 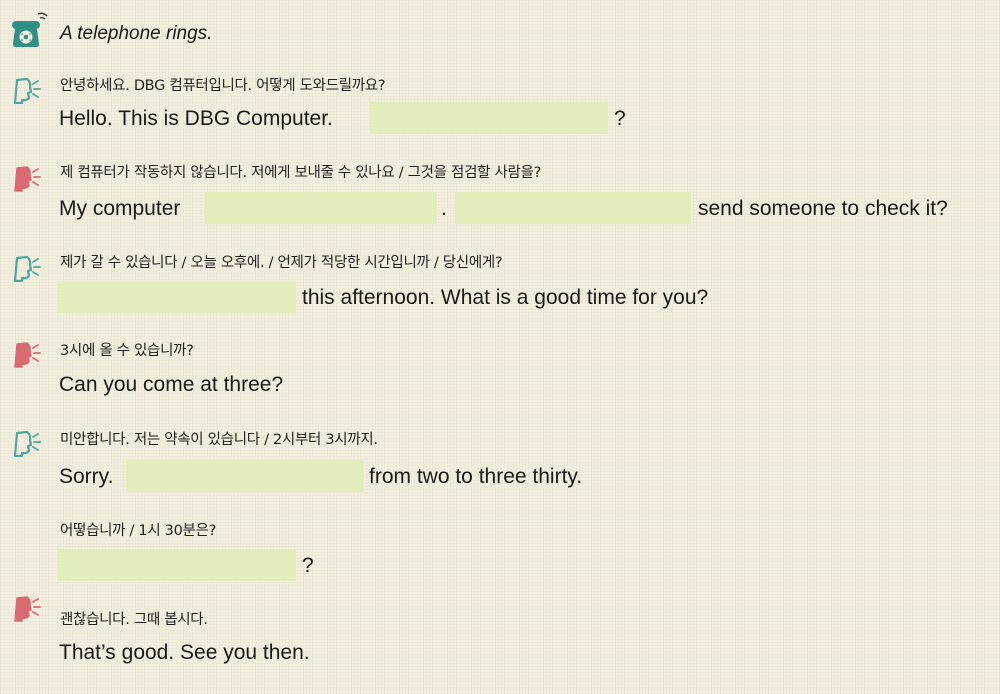 I want to click on korean-line-1: 안녕하세요. DBG 컴퓨터입니다. 어떻게 도와드릴까요?, so click(x=223, y=86).